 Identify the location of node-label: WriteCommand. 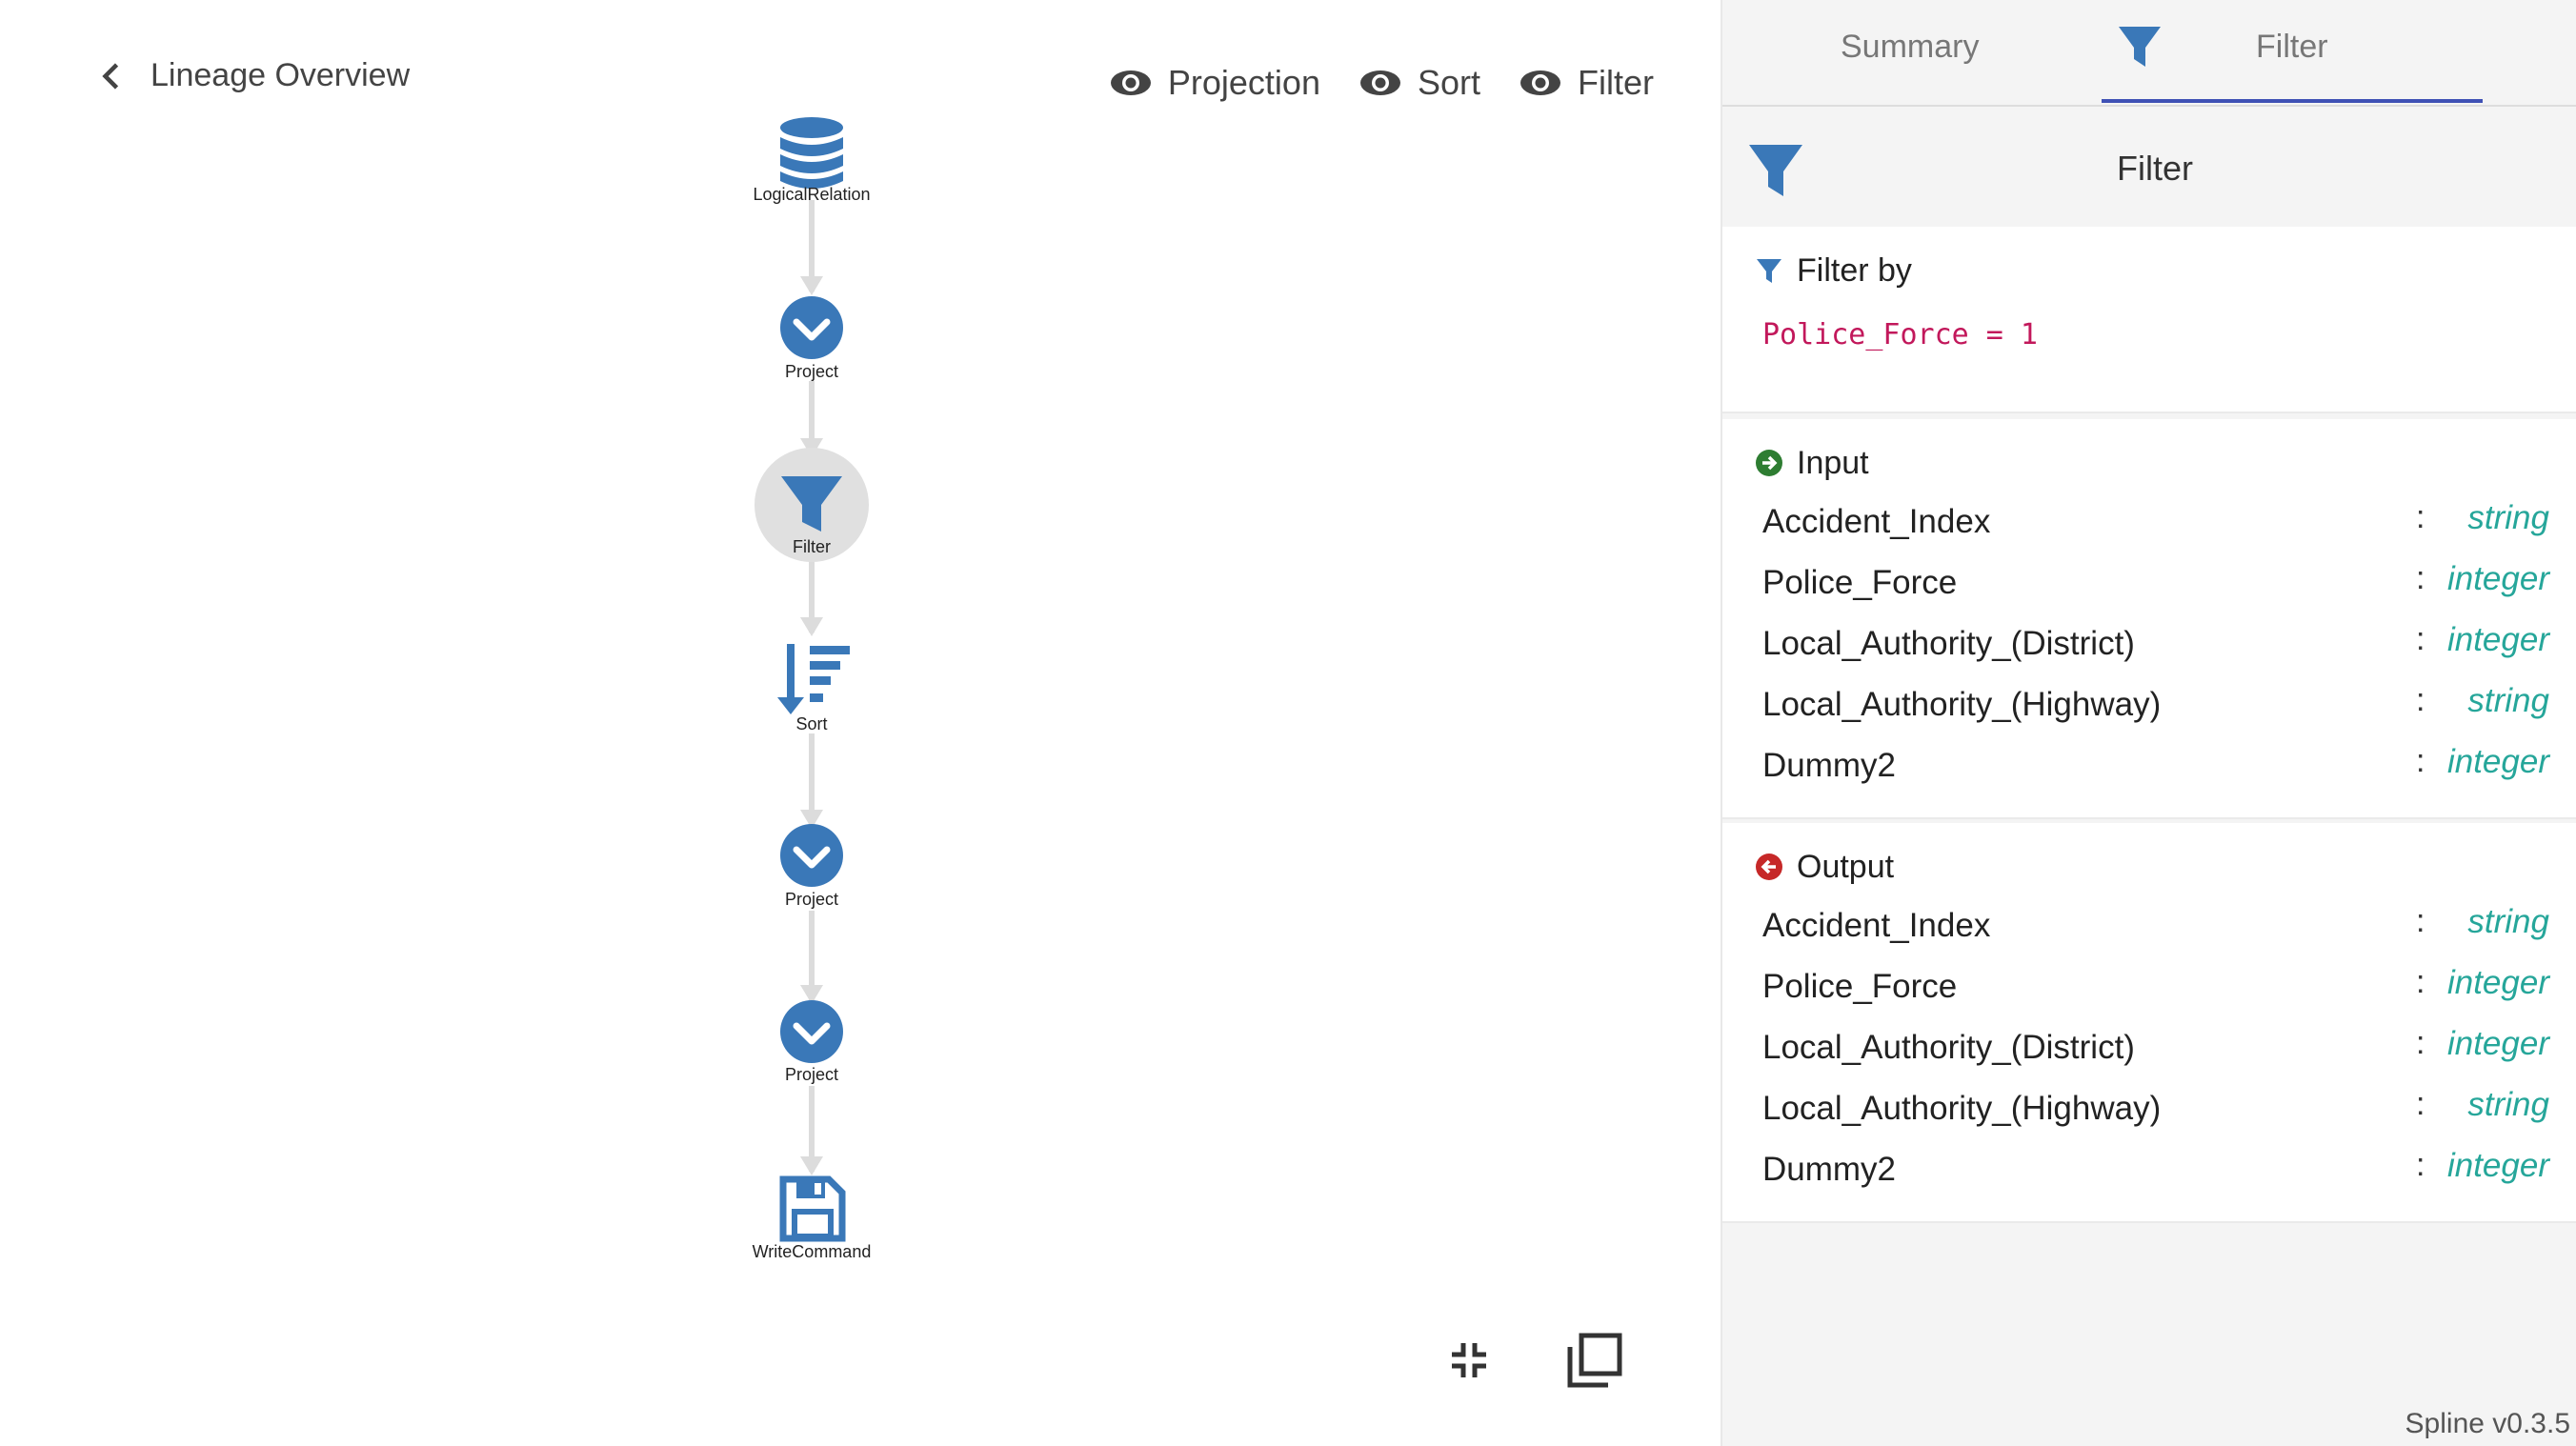
(812, 1251).